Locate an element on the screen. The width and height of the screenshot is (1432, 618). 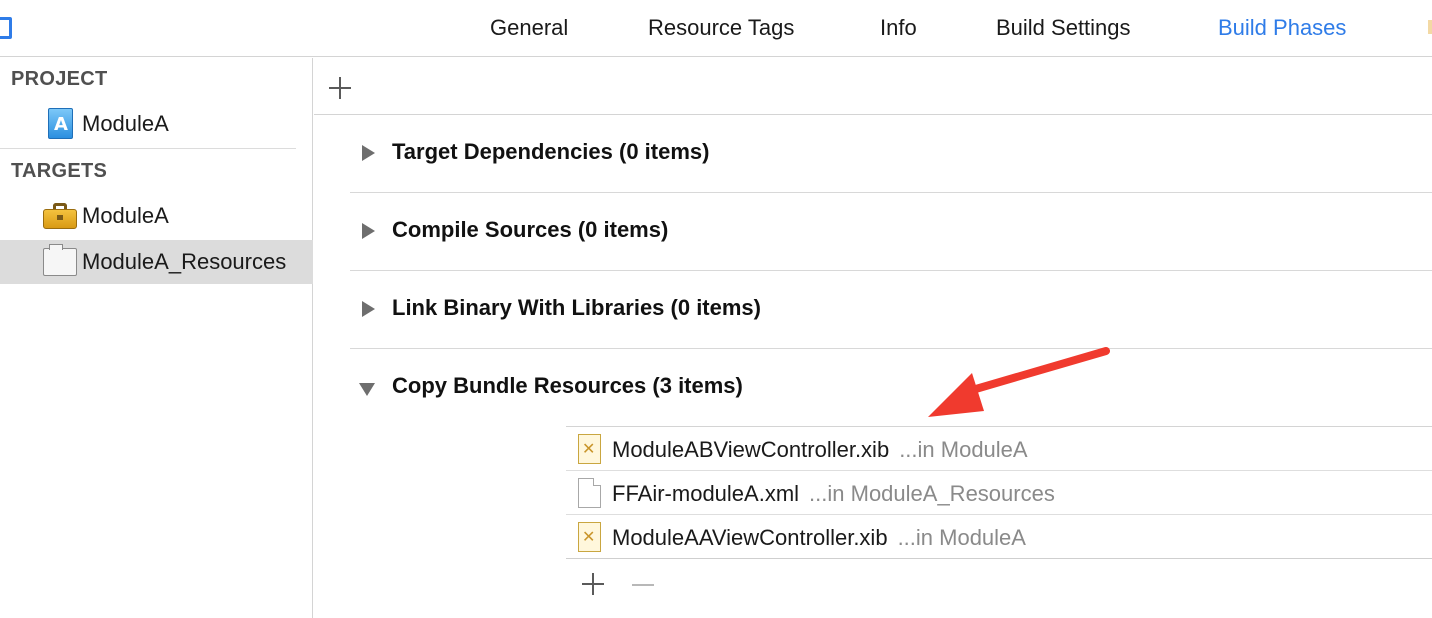
project-section-header: PROJECT is located at coordinates (59, 79).